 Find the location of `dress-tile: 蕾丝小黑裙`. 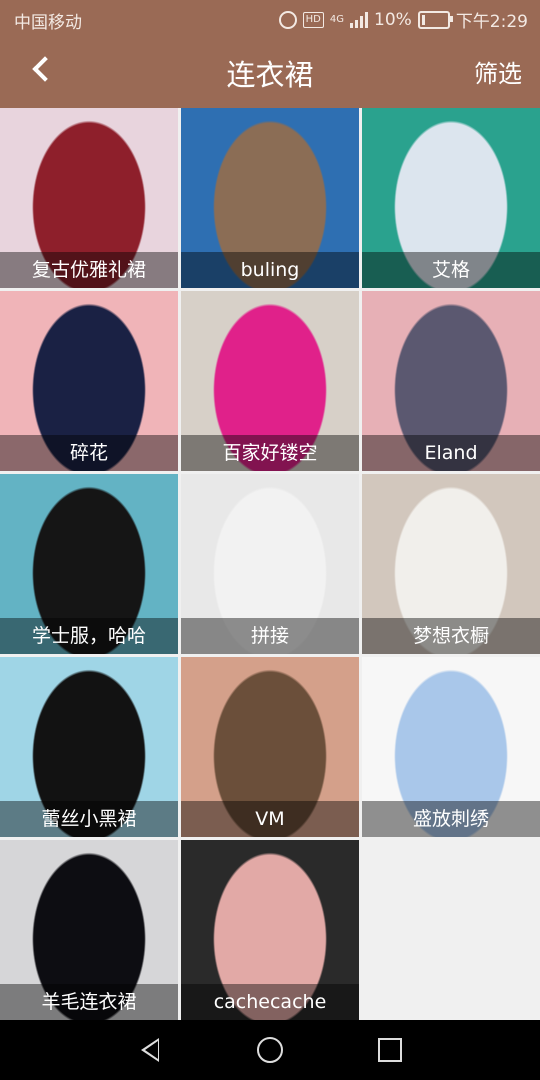

dress-tile: 蕾丝小黑裙 is located at coordinates (89, 747).